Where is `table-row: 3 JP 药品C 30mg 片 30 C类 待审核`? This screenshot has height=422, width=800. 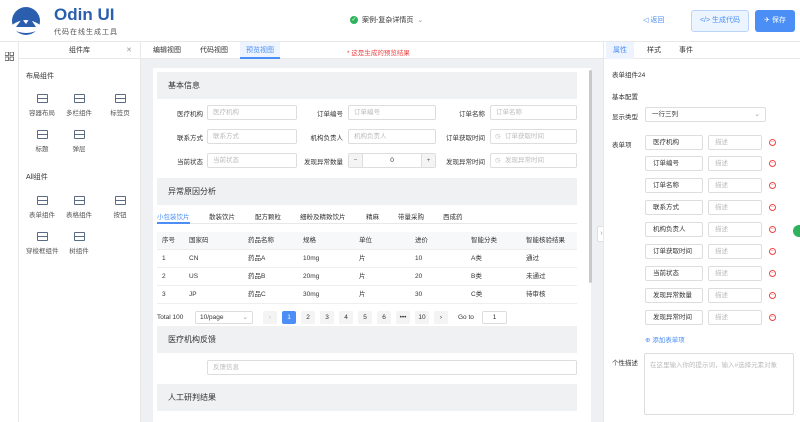
table-row: 3 JP 药品C 30mg 片 30 C类 待审核 is located at coordinates (367, 295).